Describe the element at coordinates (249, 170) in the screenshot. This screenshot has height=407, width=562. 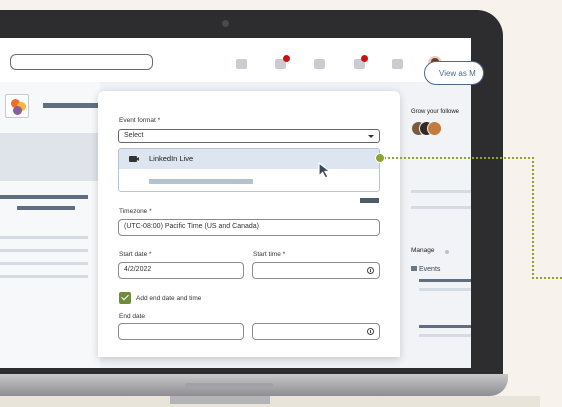
I see `event-format-dropdown: LinkedIn Live` at that location.